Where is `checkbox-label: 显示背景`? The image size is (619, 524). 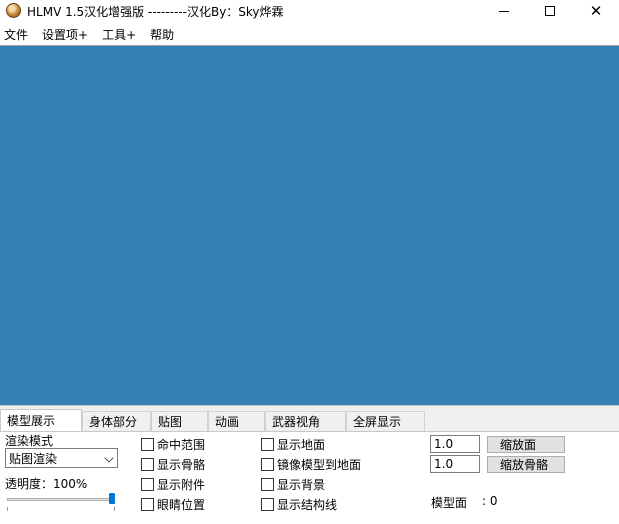
checkbox-label: 显示背景 is located at coordinates (301, 485).